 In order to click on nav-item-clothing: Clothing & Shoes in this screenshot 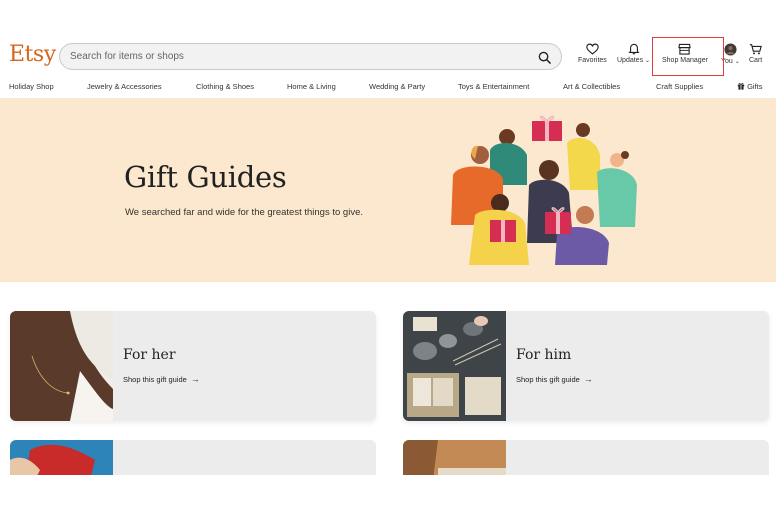, I will do `click(225, 86)`.